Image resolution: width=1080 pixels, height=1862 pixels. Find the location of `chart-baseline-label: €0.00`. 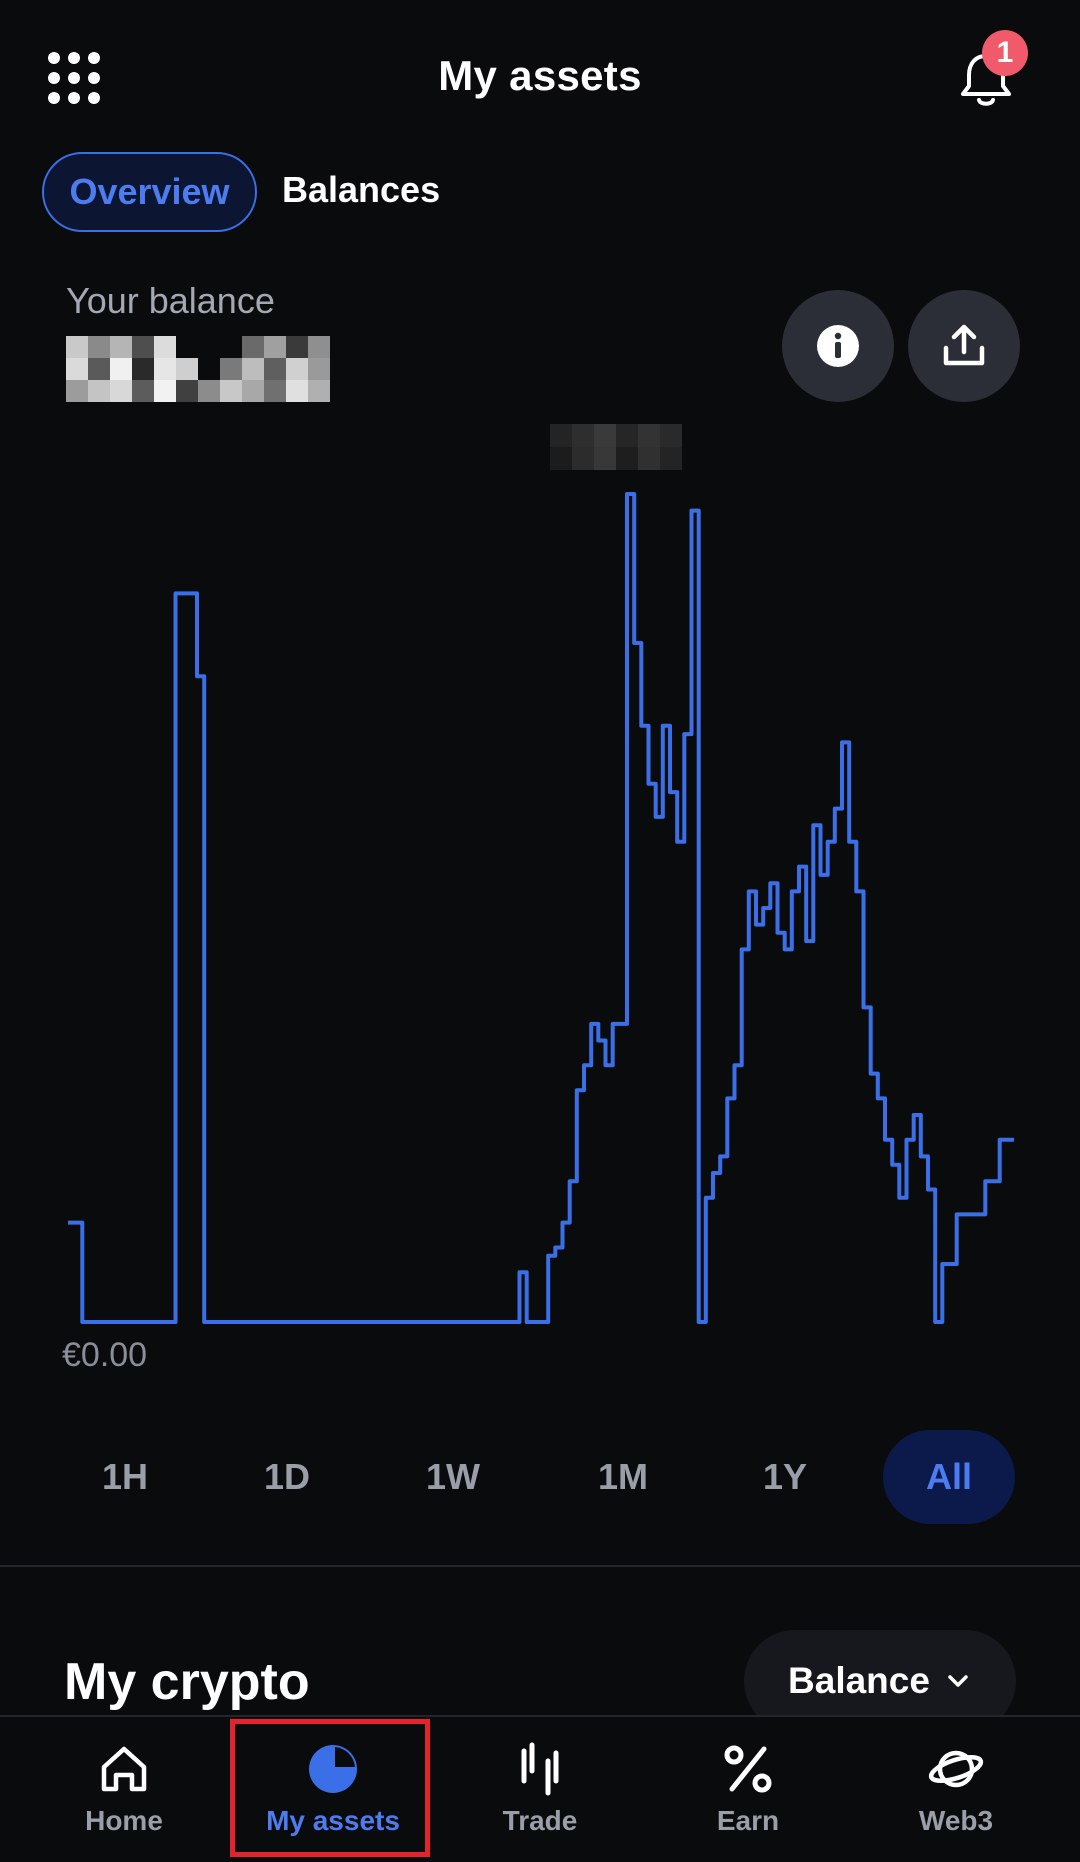

chart-baseline-label: €0.00 is located at coordinates (105, 1355).